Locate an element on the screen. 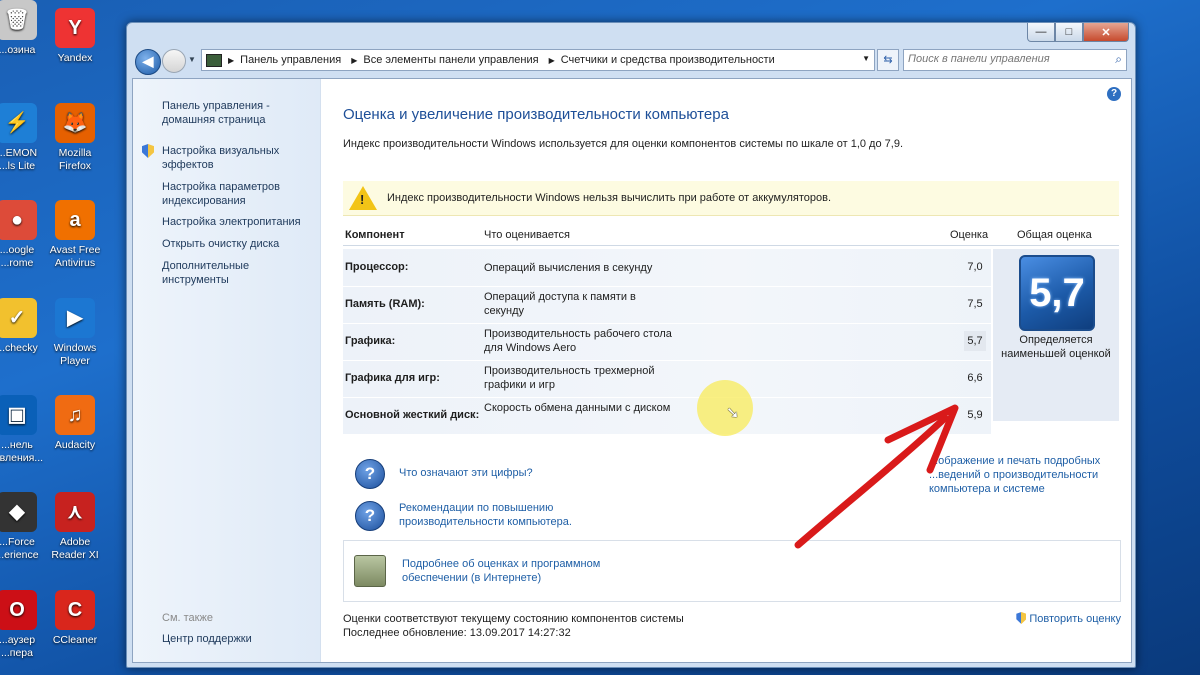 The image size is (1200, 675). desktop-shortcut: ▶ Windows Player is located at coordinates (75, 333).